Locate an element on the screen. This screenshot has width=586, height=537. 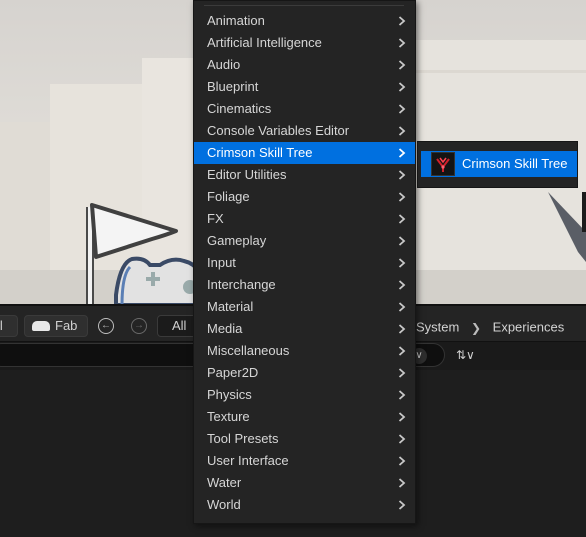
fab-logo-icon is located at coordinates (41, 326).